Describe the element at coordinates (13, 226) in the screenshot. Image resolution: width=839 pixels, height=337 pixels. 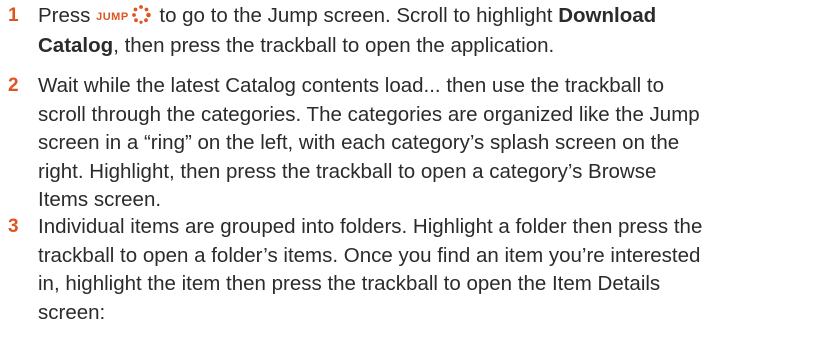
I see `step-number: 3` at that location.